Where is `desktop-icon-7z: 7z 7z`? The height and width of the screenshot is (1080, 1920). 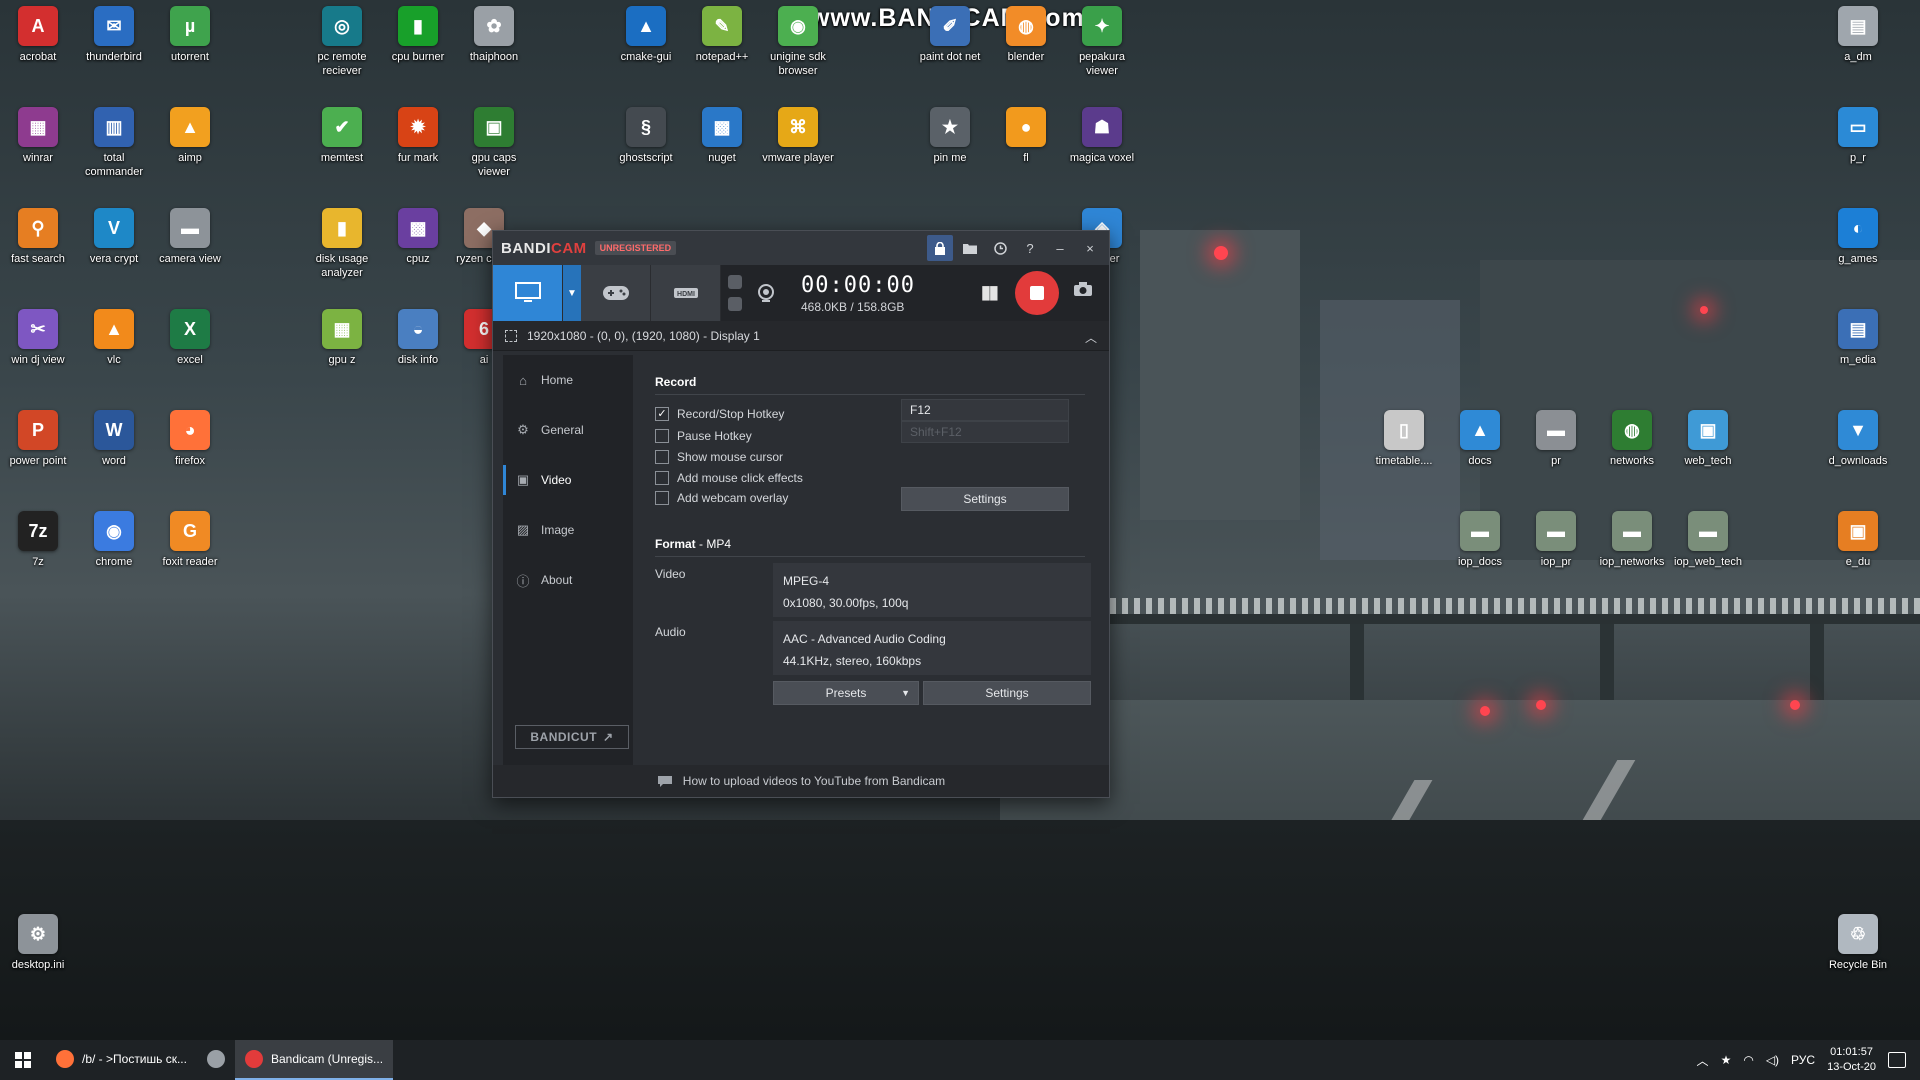 desktop-icon-7z: 7z 7z is located at coordinates (38, 537).